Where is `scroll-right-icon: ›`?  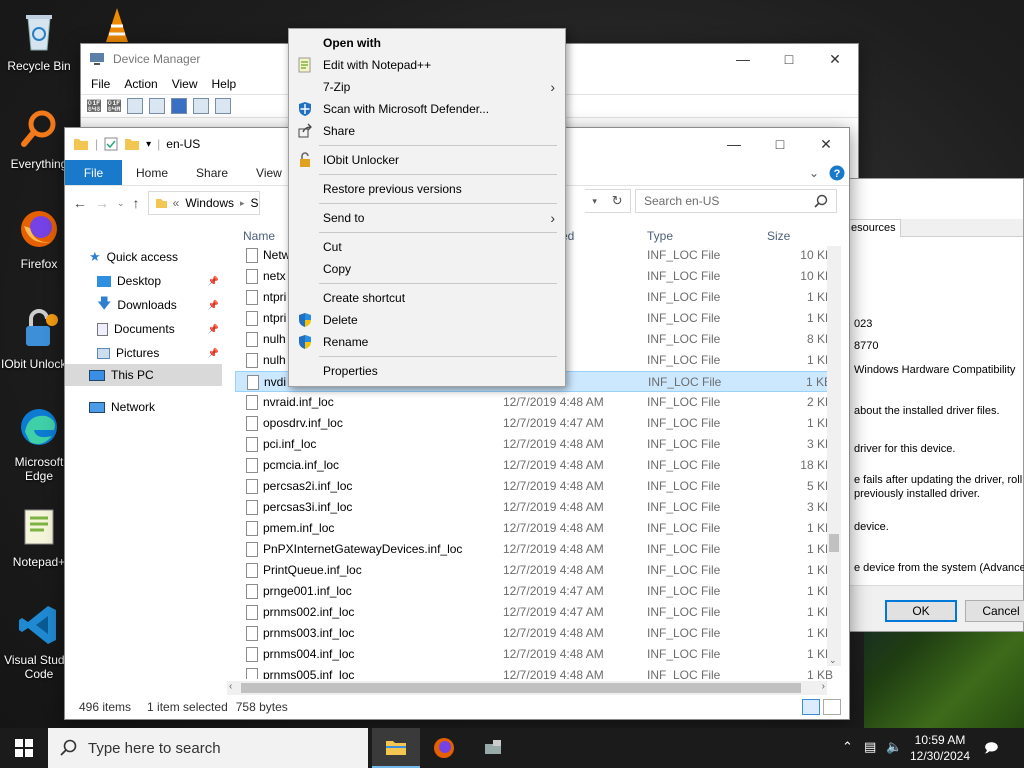 scroll-right-icon: › is located at coordinates (823, 686).